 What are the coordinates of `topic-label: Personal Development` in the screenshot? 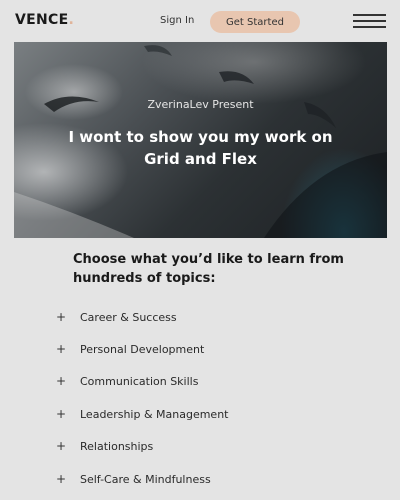 It's located at (142, 349).